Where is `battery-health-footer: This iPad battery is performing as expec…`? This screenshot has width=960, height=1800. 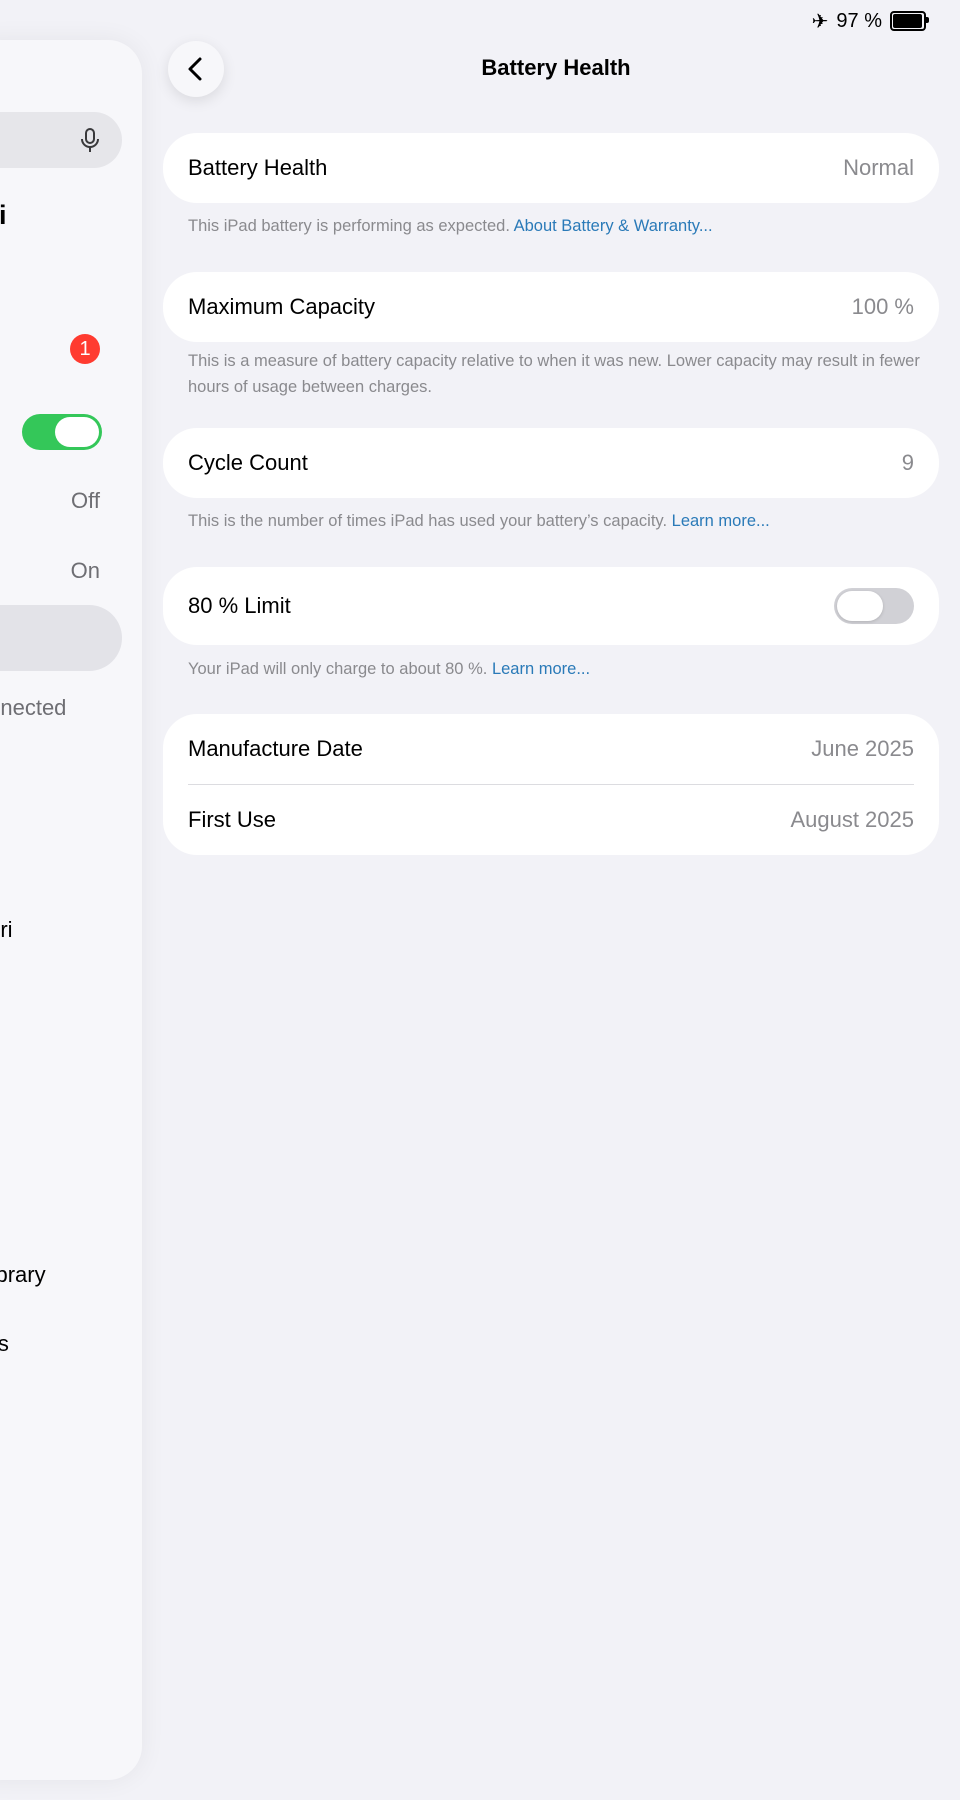 battery-health-footer: This iPad battery is performing as expec… is located at coordinates (555, 226).